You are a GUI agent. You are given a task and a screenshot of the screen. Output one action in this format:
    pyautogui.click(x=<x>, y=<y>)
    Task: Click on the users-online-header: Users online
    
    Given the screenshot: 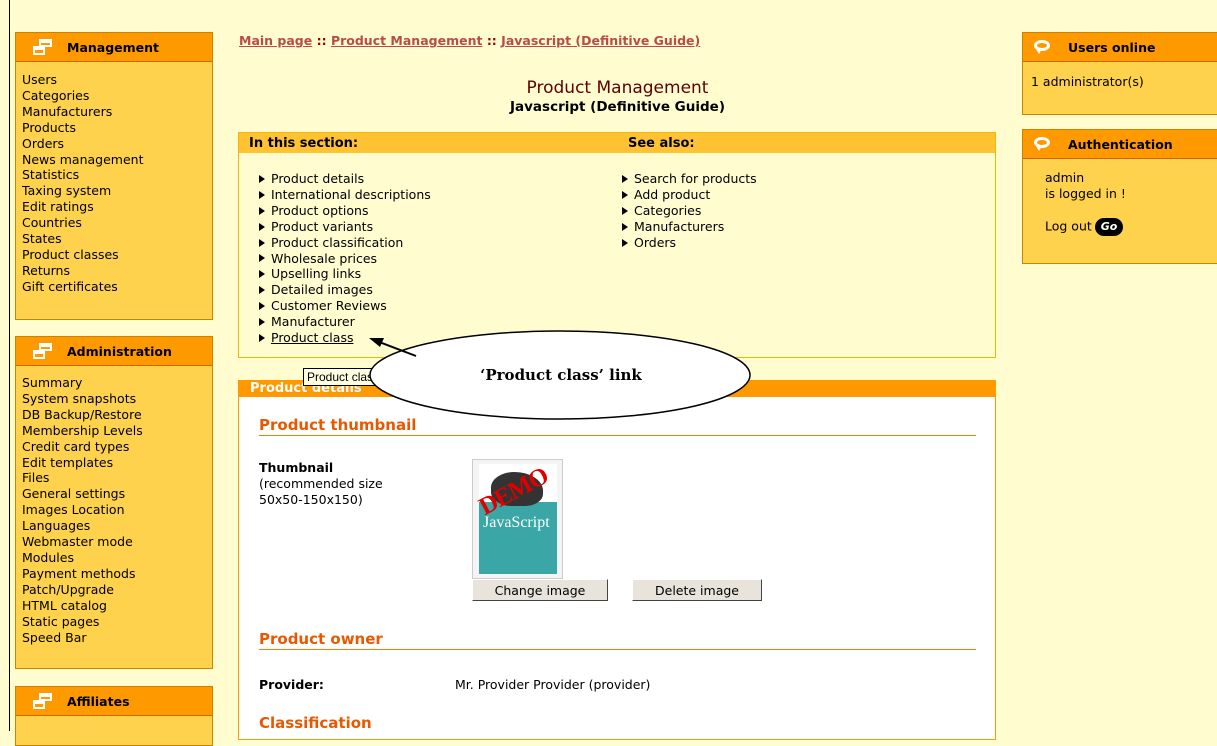 What is the action you would take?
    pyautogui.click(x=1120, y=47)
    